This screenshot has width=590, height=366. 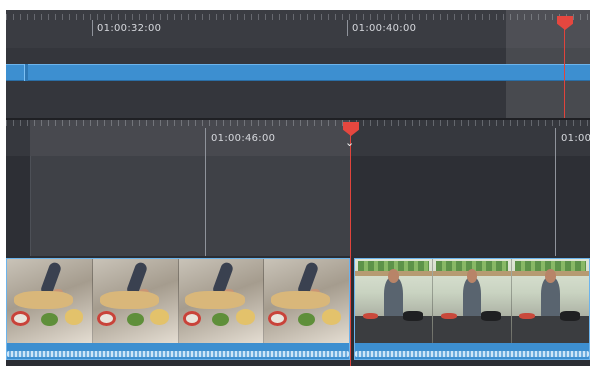 What do you see at coordinates (298, 17) in the screenshot?
I see `mini-ruler-ticks` at bounding box center [298, 17].